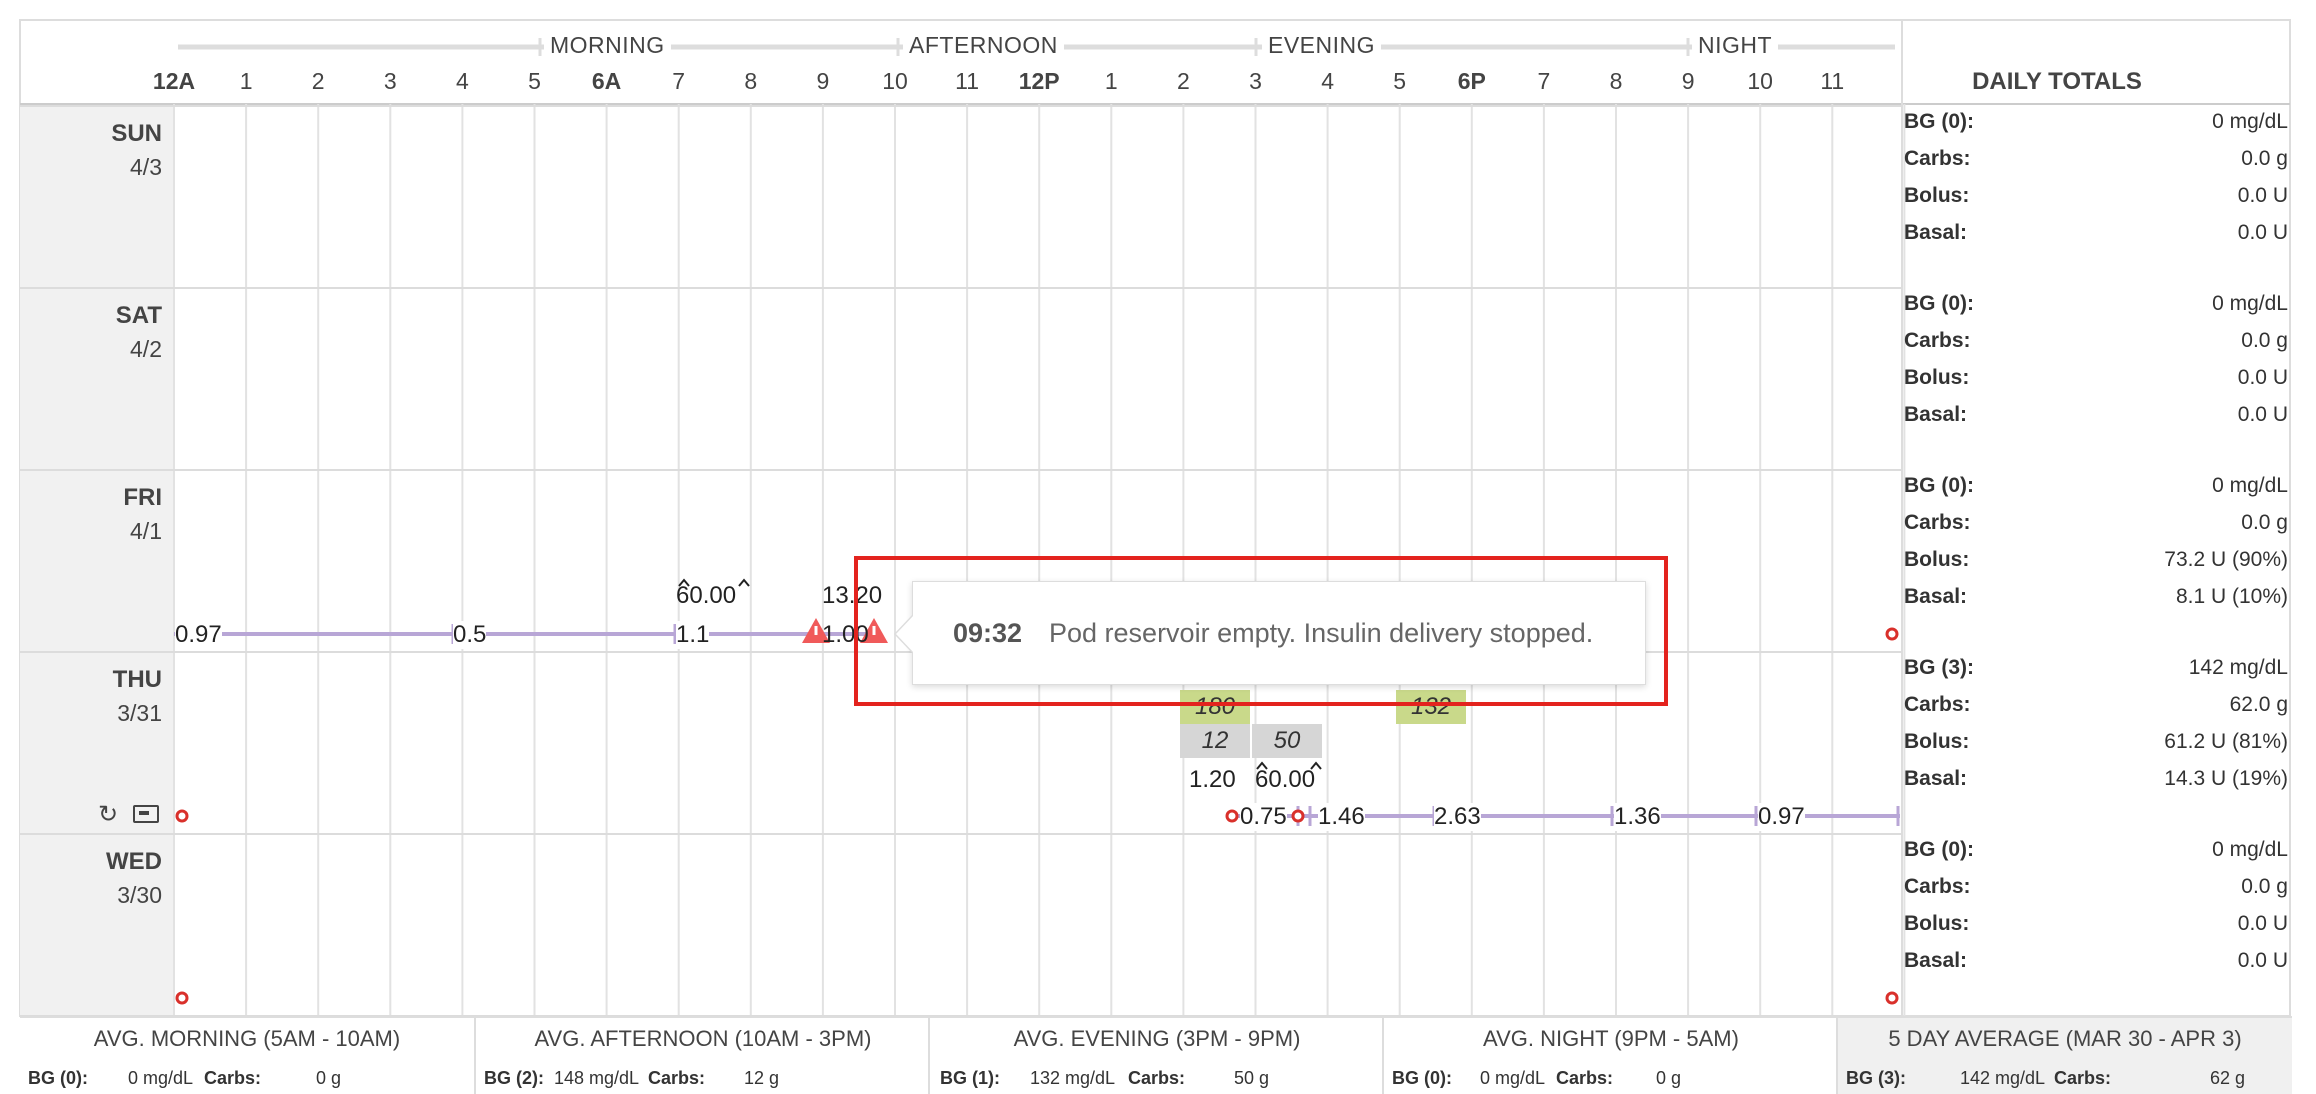 The image size is (2316, 1094). I want to click on period-afternoon: AFTERNOON, so click(983, 45).